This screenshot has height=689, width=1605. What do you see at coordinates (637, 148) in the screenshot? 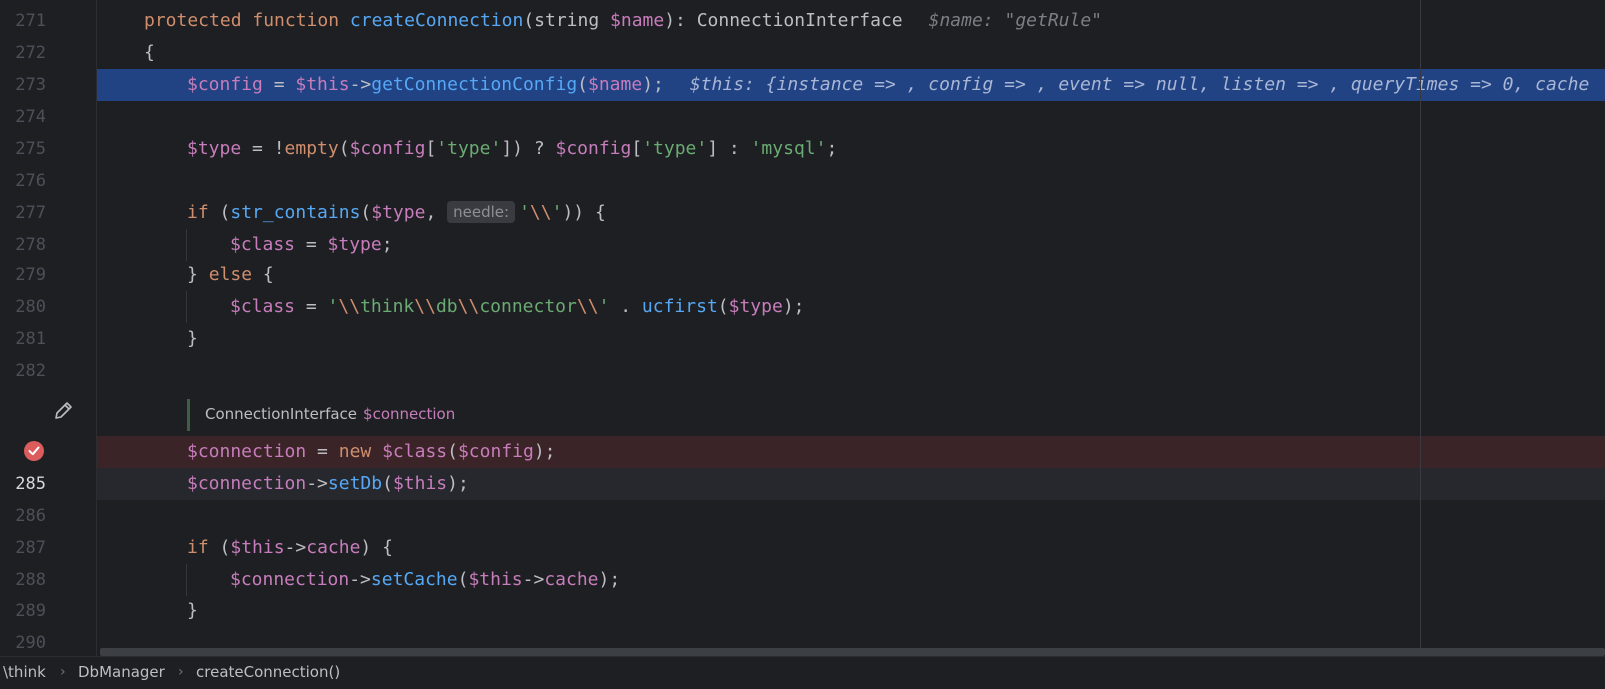
I see `code-token: [` at bounding box center [637, 148].